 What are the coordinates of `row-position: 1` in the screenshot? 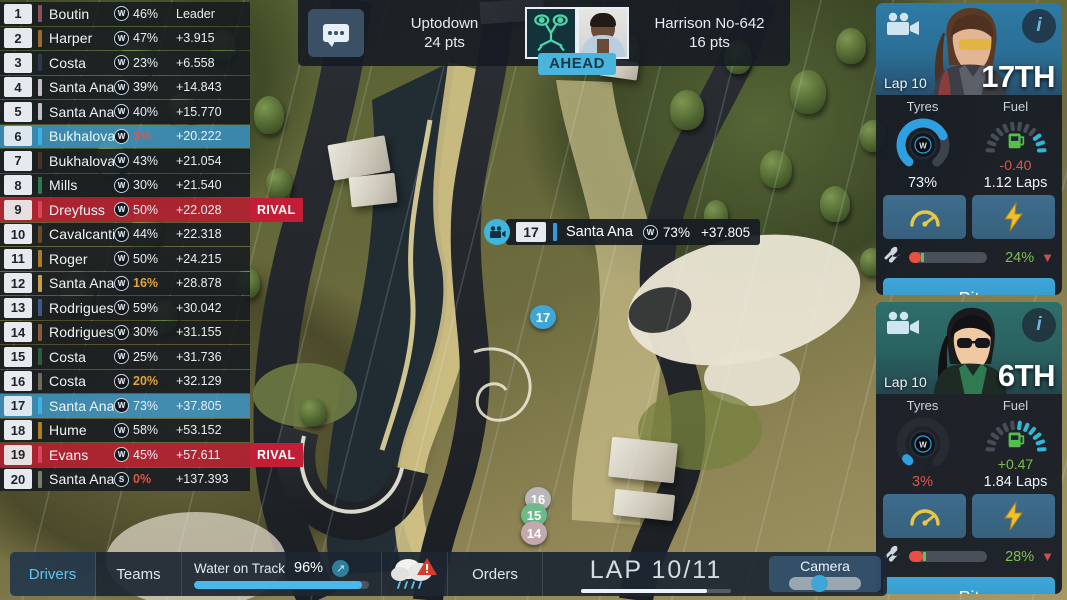 It's located at (18, 13).